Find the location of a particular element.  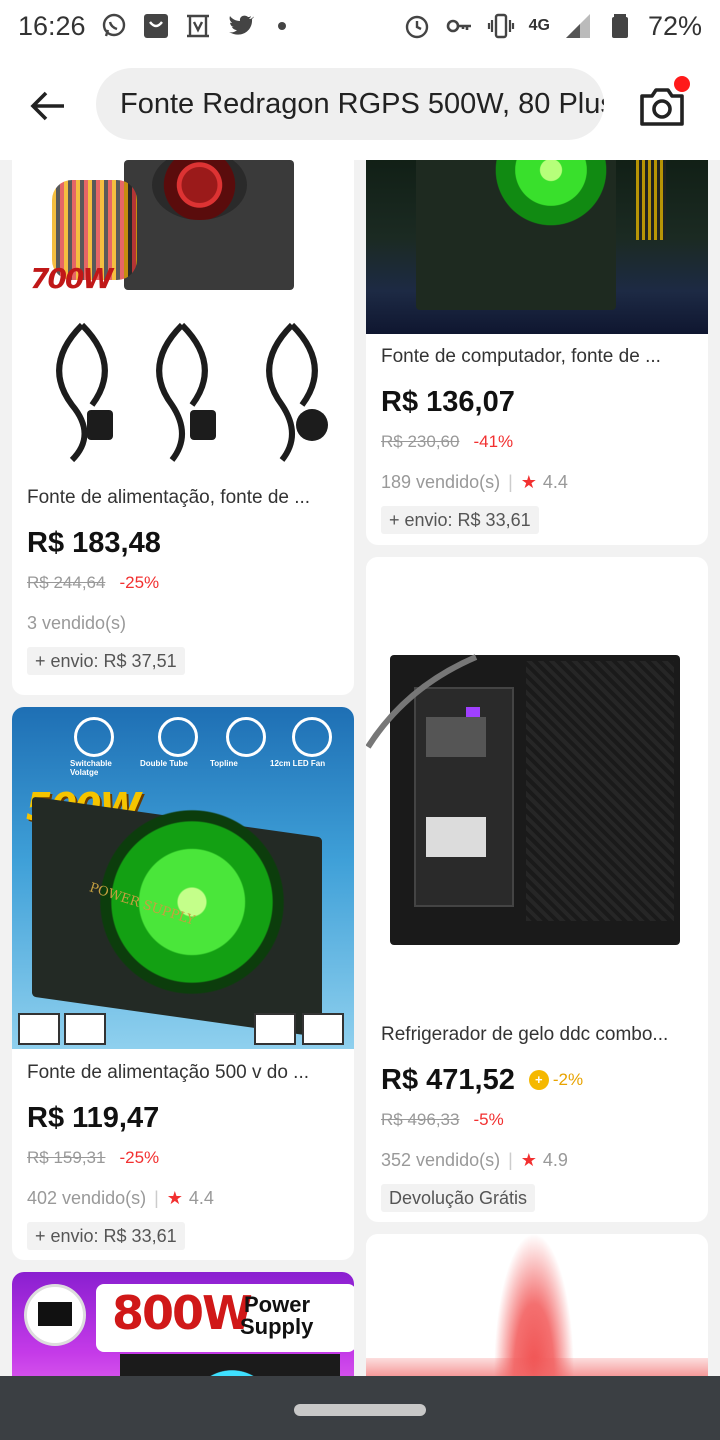

discount-percent: -41% is located at coordinates (493, 441).